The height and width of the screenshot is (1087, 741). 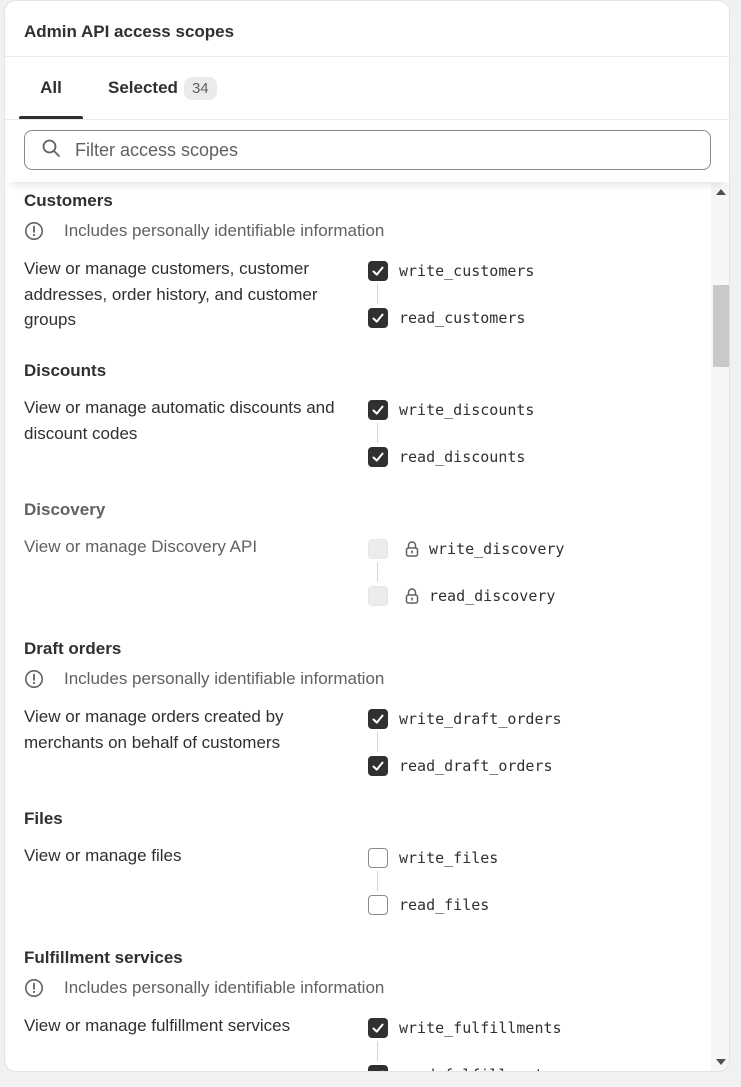 I want to click on read-scope-option: read_customers, so click(x=446, y=318).